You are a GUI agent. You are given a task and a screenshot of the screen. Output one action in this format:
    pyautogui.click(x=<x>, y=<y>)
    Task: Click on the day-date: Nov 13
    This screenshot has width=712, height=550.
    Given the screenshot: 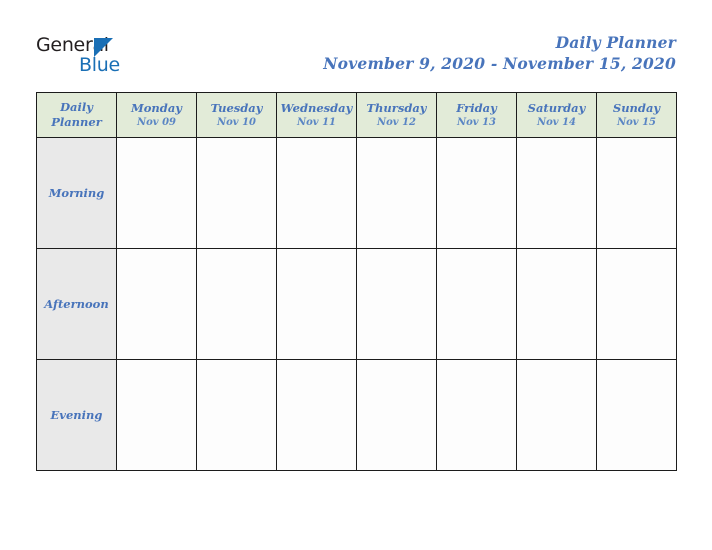 What is the action you would take?
    pyautogui.click(x=476, y=122)
    